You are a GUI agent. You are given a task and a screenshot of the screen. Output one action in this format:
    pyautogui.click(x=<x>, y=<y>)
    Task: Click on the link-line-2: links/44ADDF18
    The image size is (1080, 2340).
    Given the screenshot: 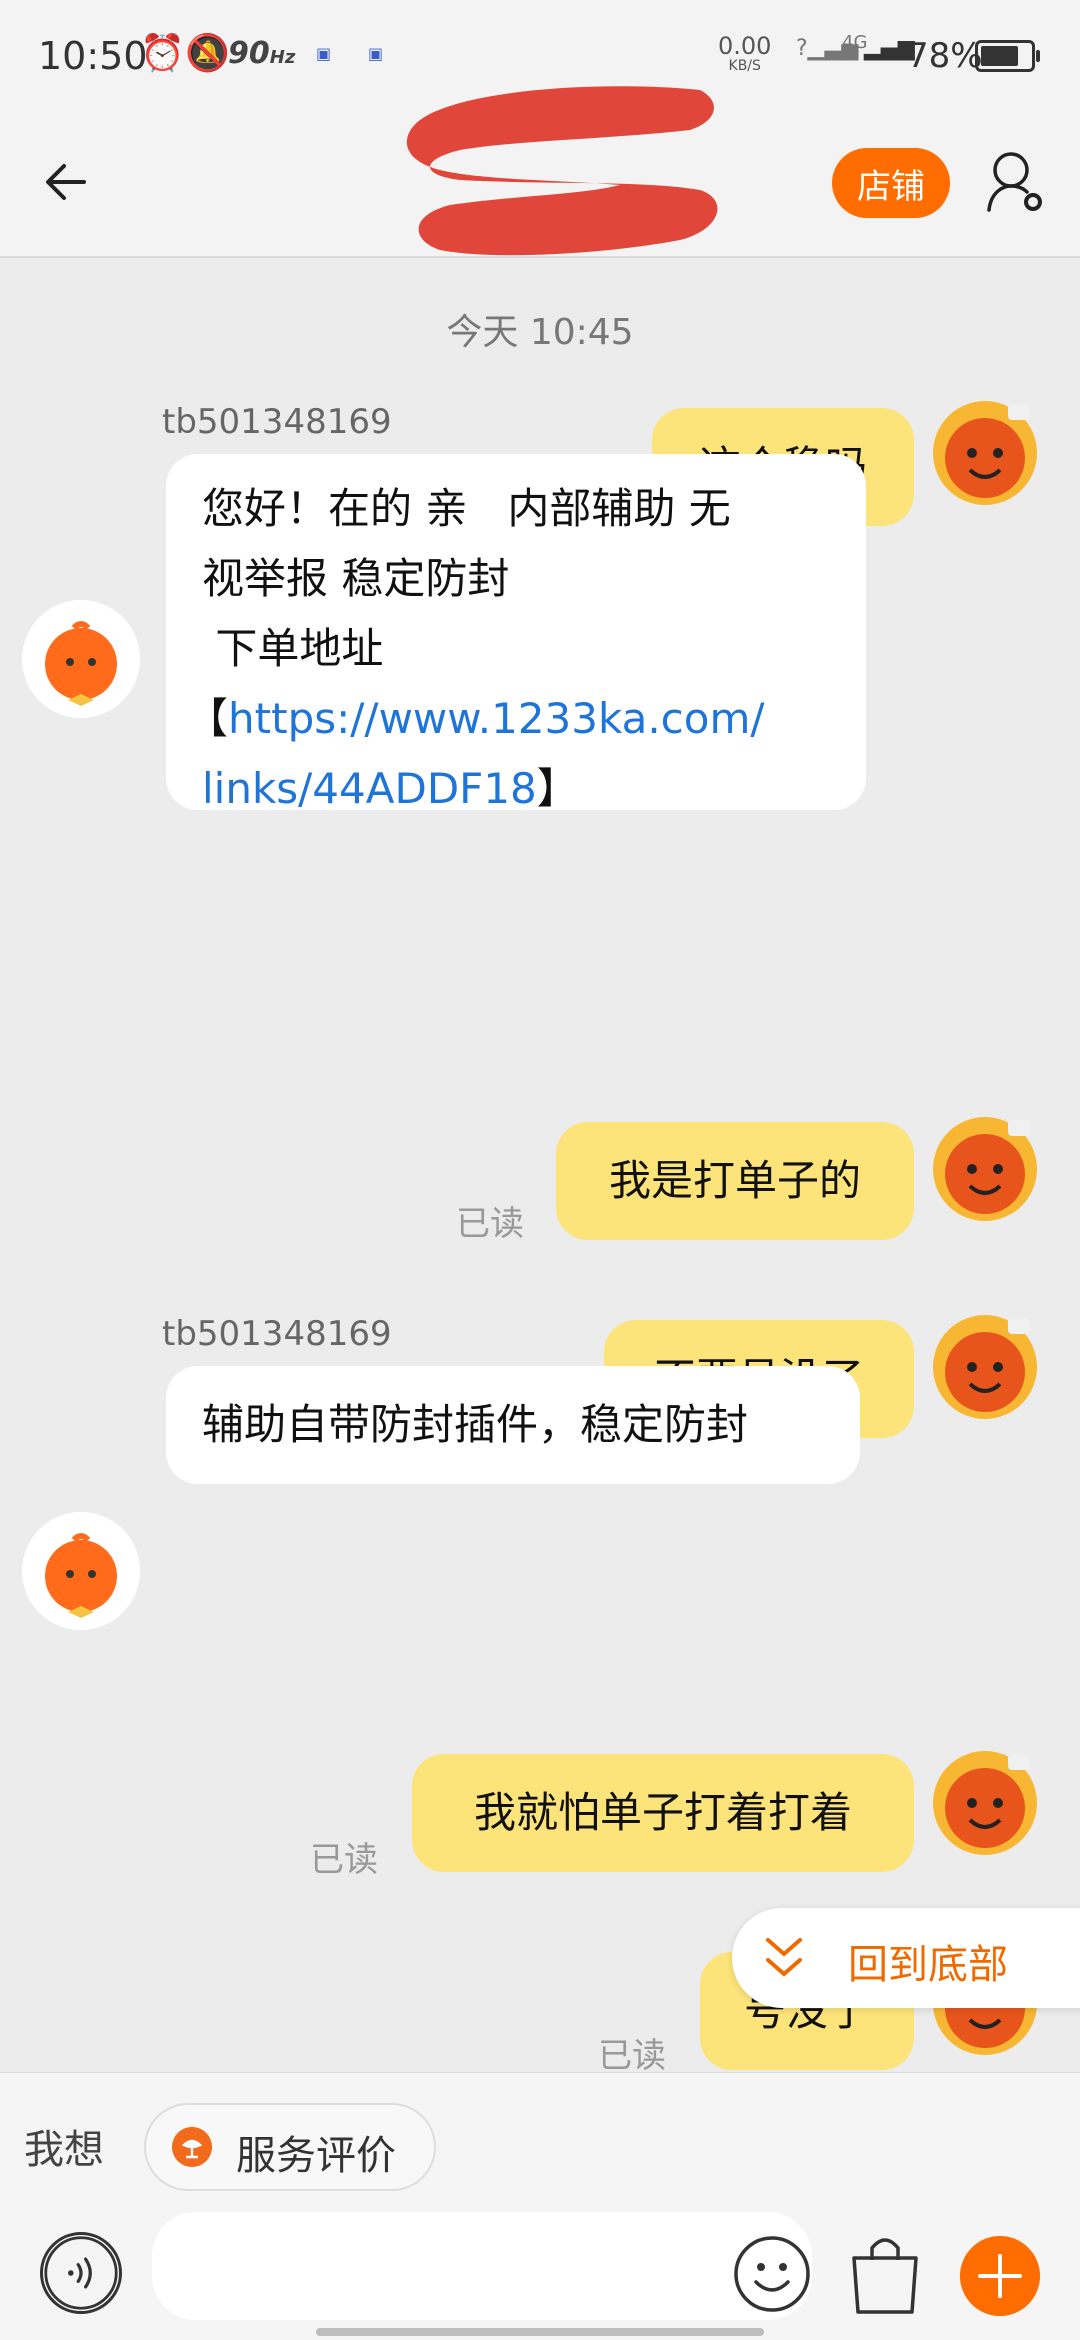 What is the action you would take?
    pyautogui.click(x=369, y=788)
    